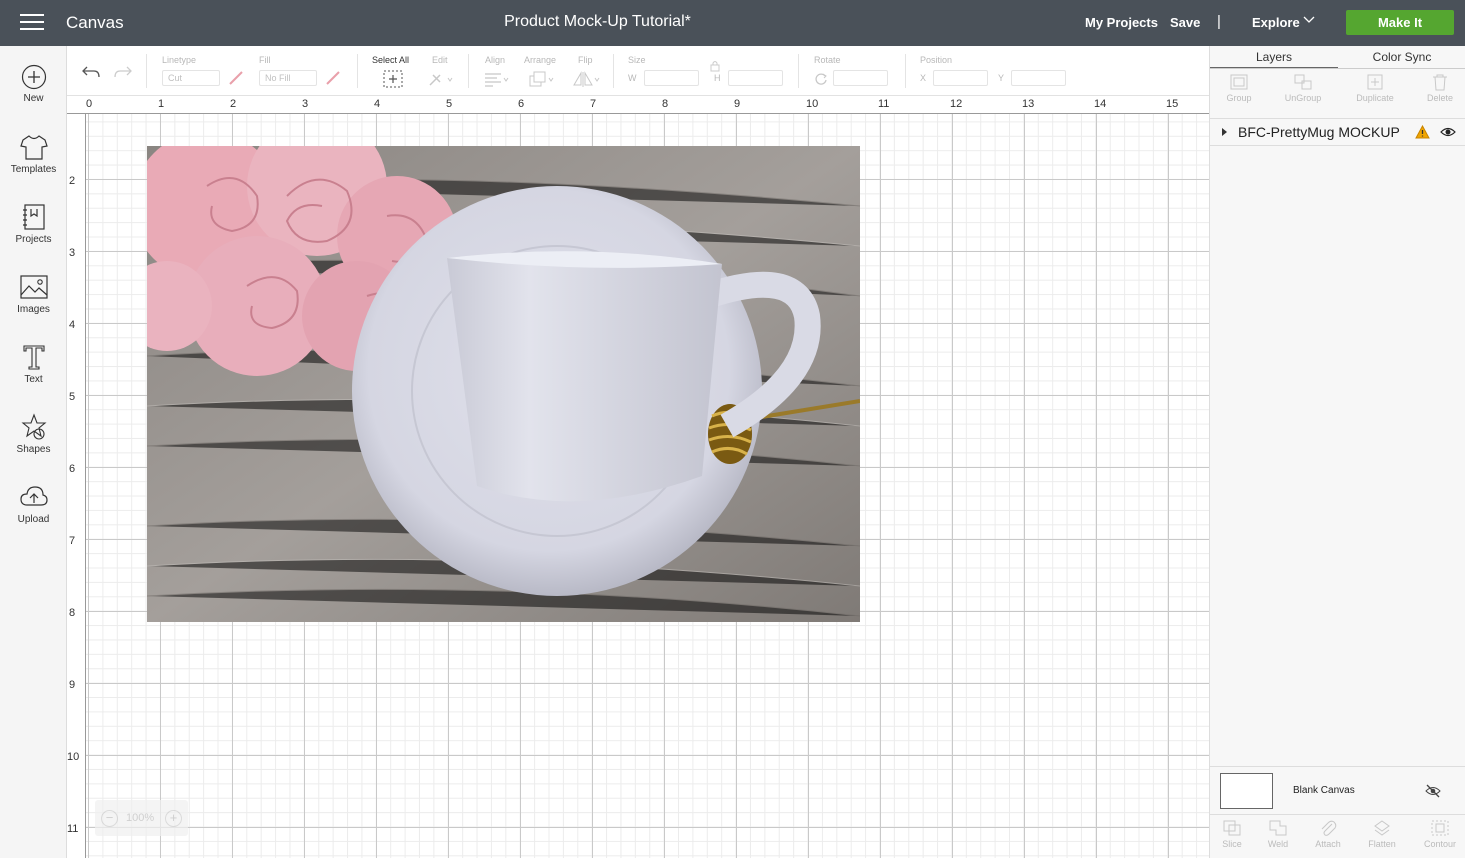 The image size is (1465, 858). Describe the element at coordinates (923, 78) in the screenshot. I see `x-label: X` at that location.